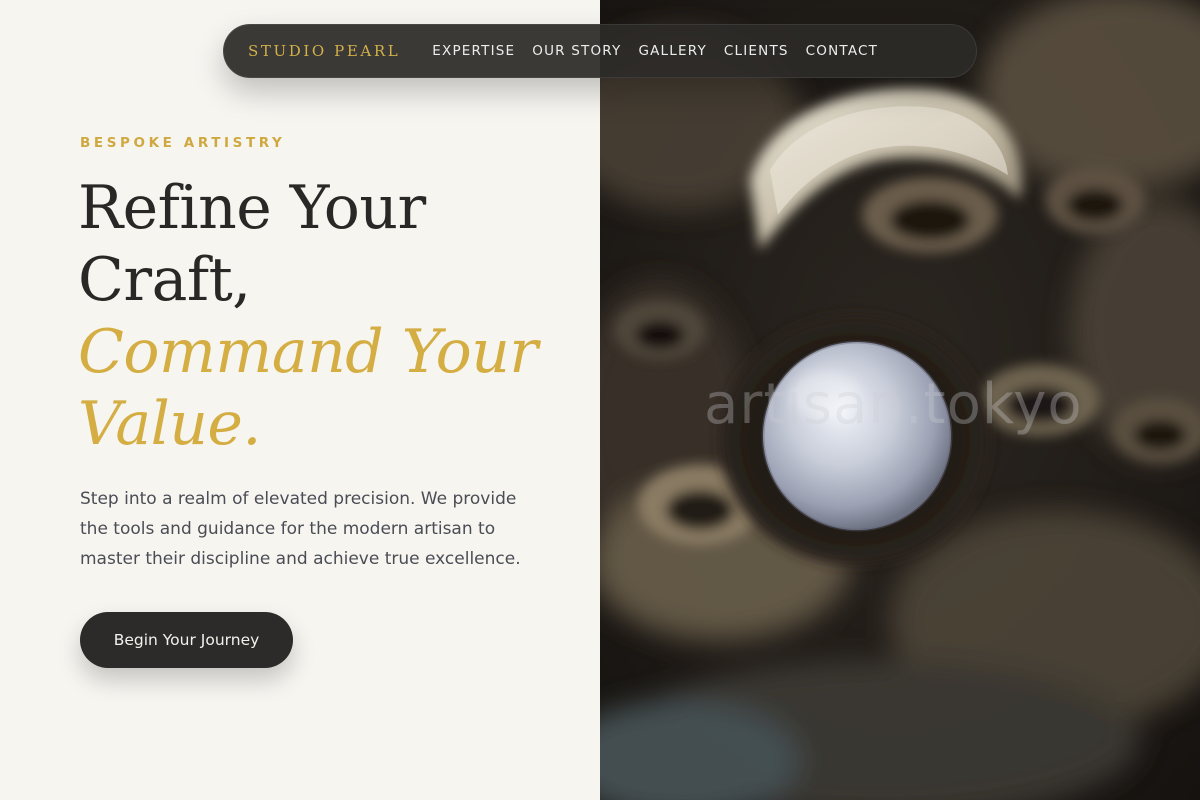 The height and width of the screenshot is (800, 1200). What do you see at coordinates (170, 424) in the screenshot?
I see `headline-accent-line: Value.` at bounding box center [170, 424].